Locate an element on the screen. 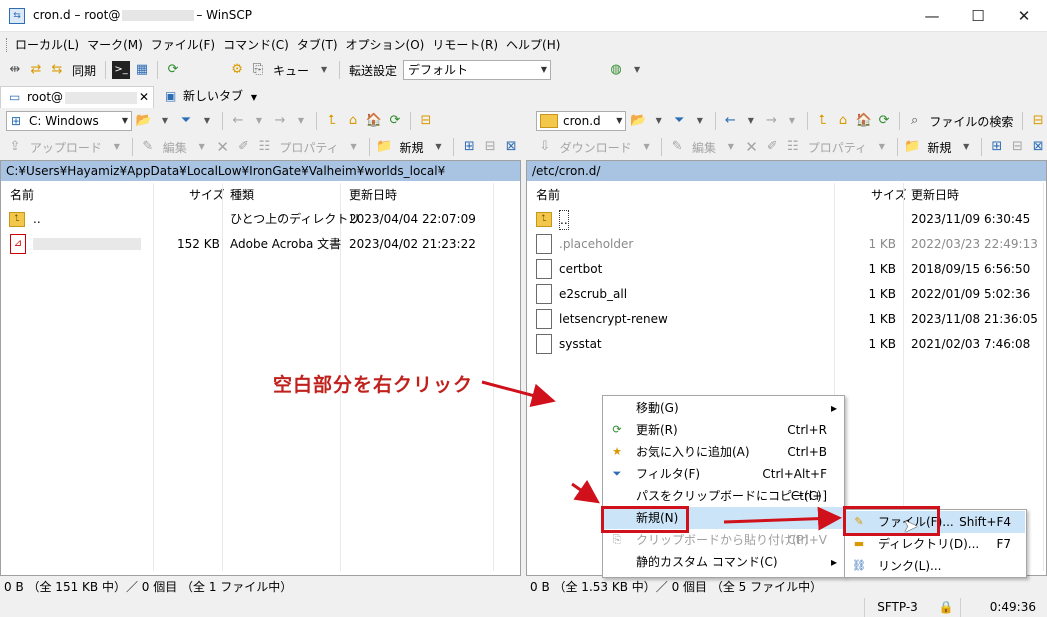  remote-select-filter-icon: ⊠ is located at coordinates (1038, 147).